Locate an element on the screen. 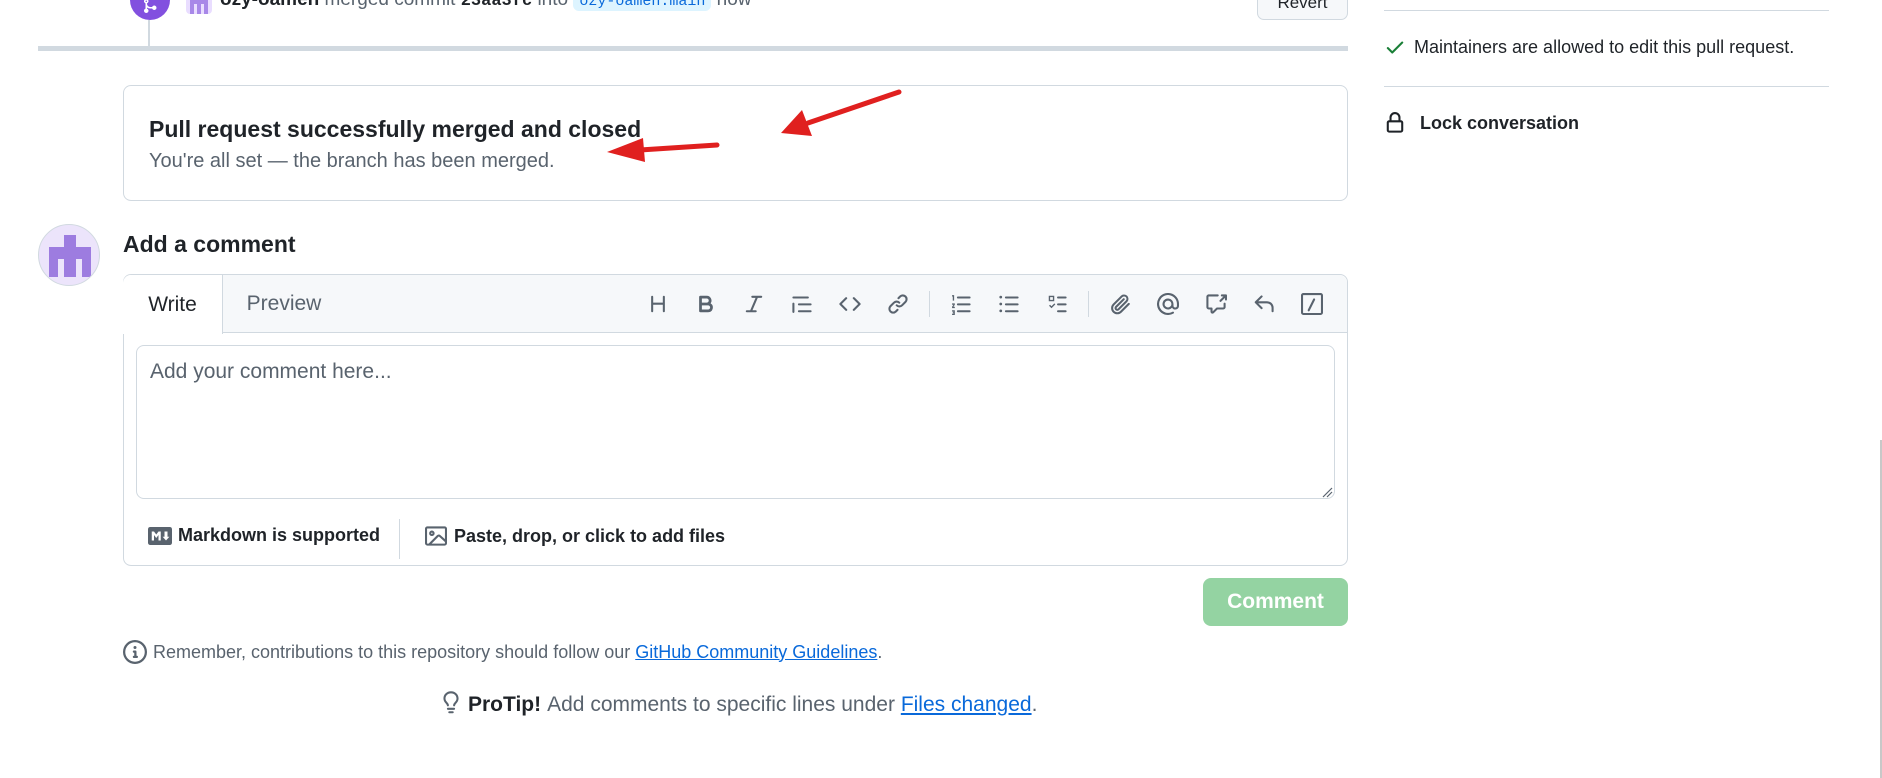 Image resolution: width=1882 pixels, height=778 pixels. comment-tabbar: Write Preview is located at coordinates (735, 304).